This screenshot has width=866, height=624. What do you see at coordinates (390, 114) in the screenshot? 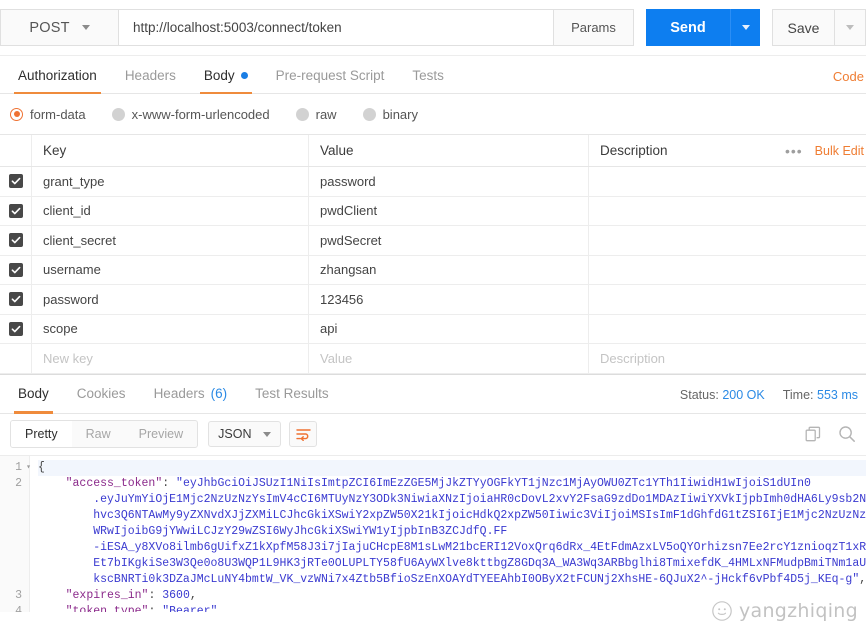
I see `radio-binary: binary` at bounding box center [390, 114].